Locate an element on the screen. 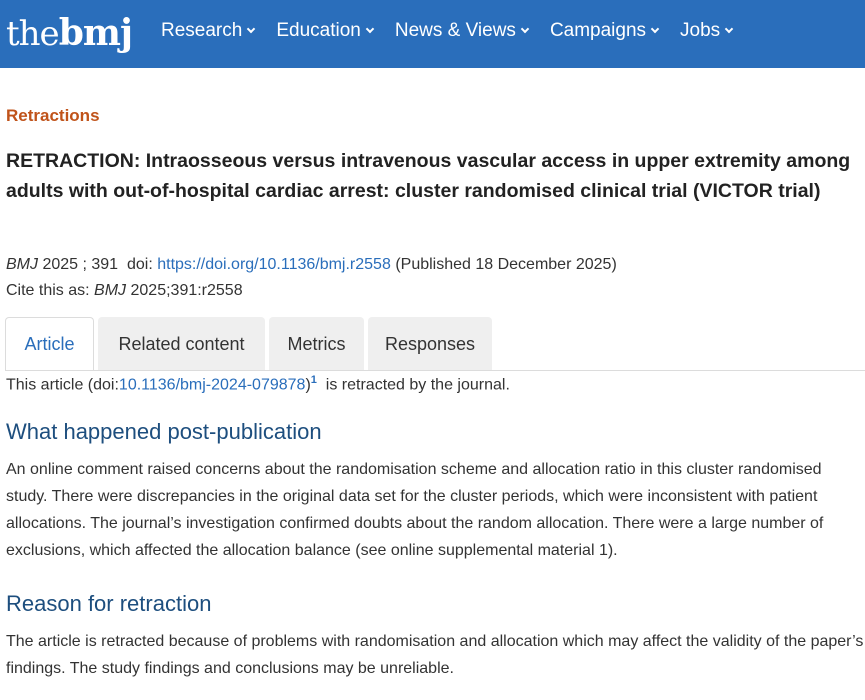  nav-education: Education is located at coordinates (325, 31).